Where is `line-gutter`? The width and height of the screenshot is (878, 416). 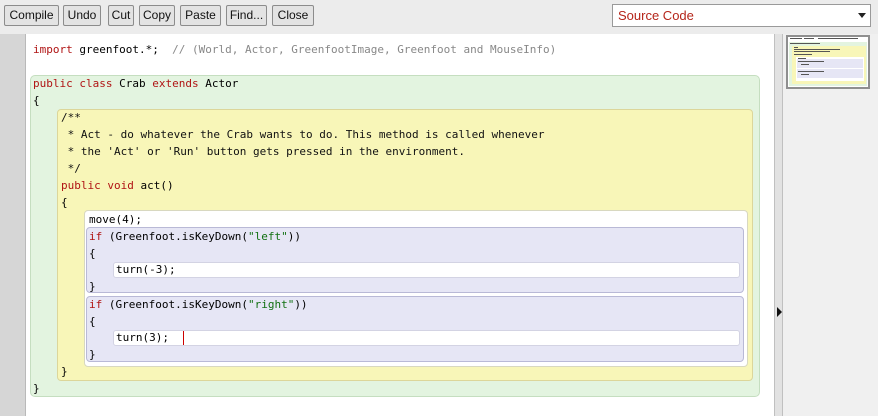
line-gutter is located at coordinates (13, 225).